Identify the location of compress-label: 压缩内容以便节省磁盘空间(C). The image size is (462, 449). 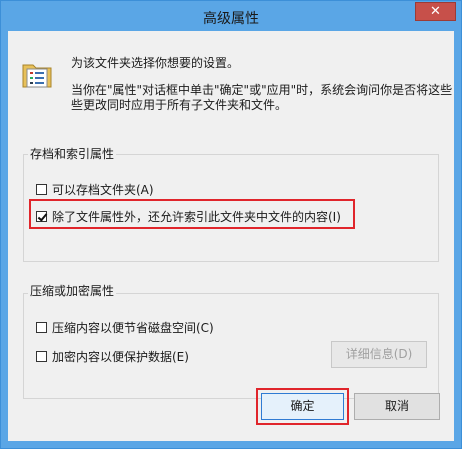
(133, 328).